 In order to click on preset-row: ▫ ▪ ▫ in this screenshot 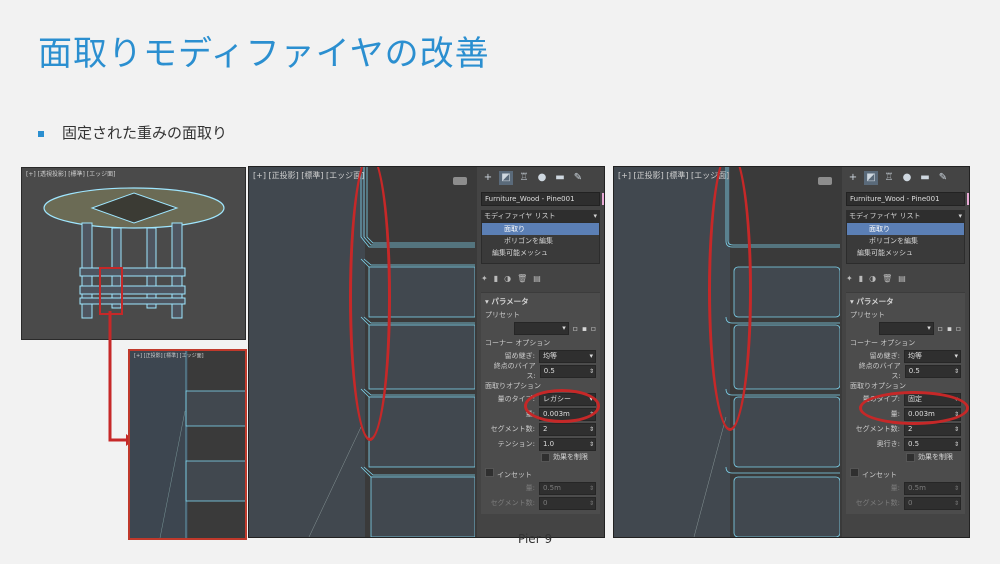, I will do `click(540, 328)`.